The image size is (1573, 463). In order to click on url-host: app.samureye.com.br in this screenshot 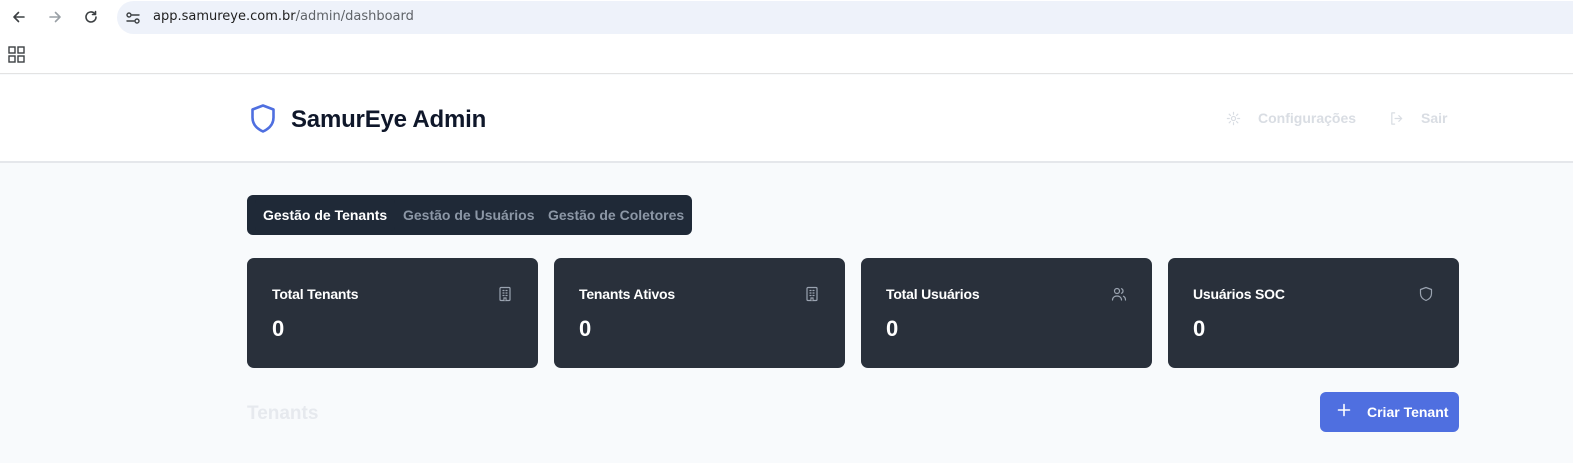, I will do `click(224, 16)`.